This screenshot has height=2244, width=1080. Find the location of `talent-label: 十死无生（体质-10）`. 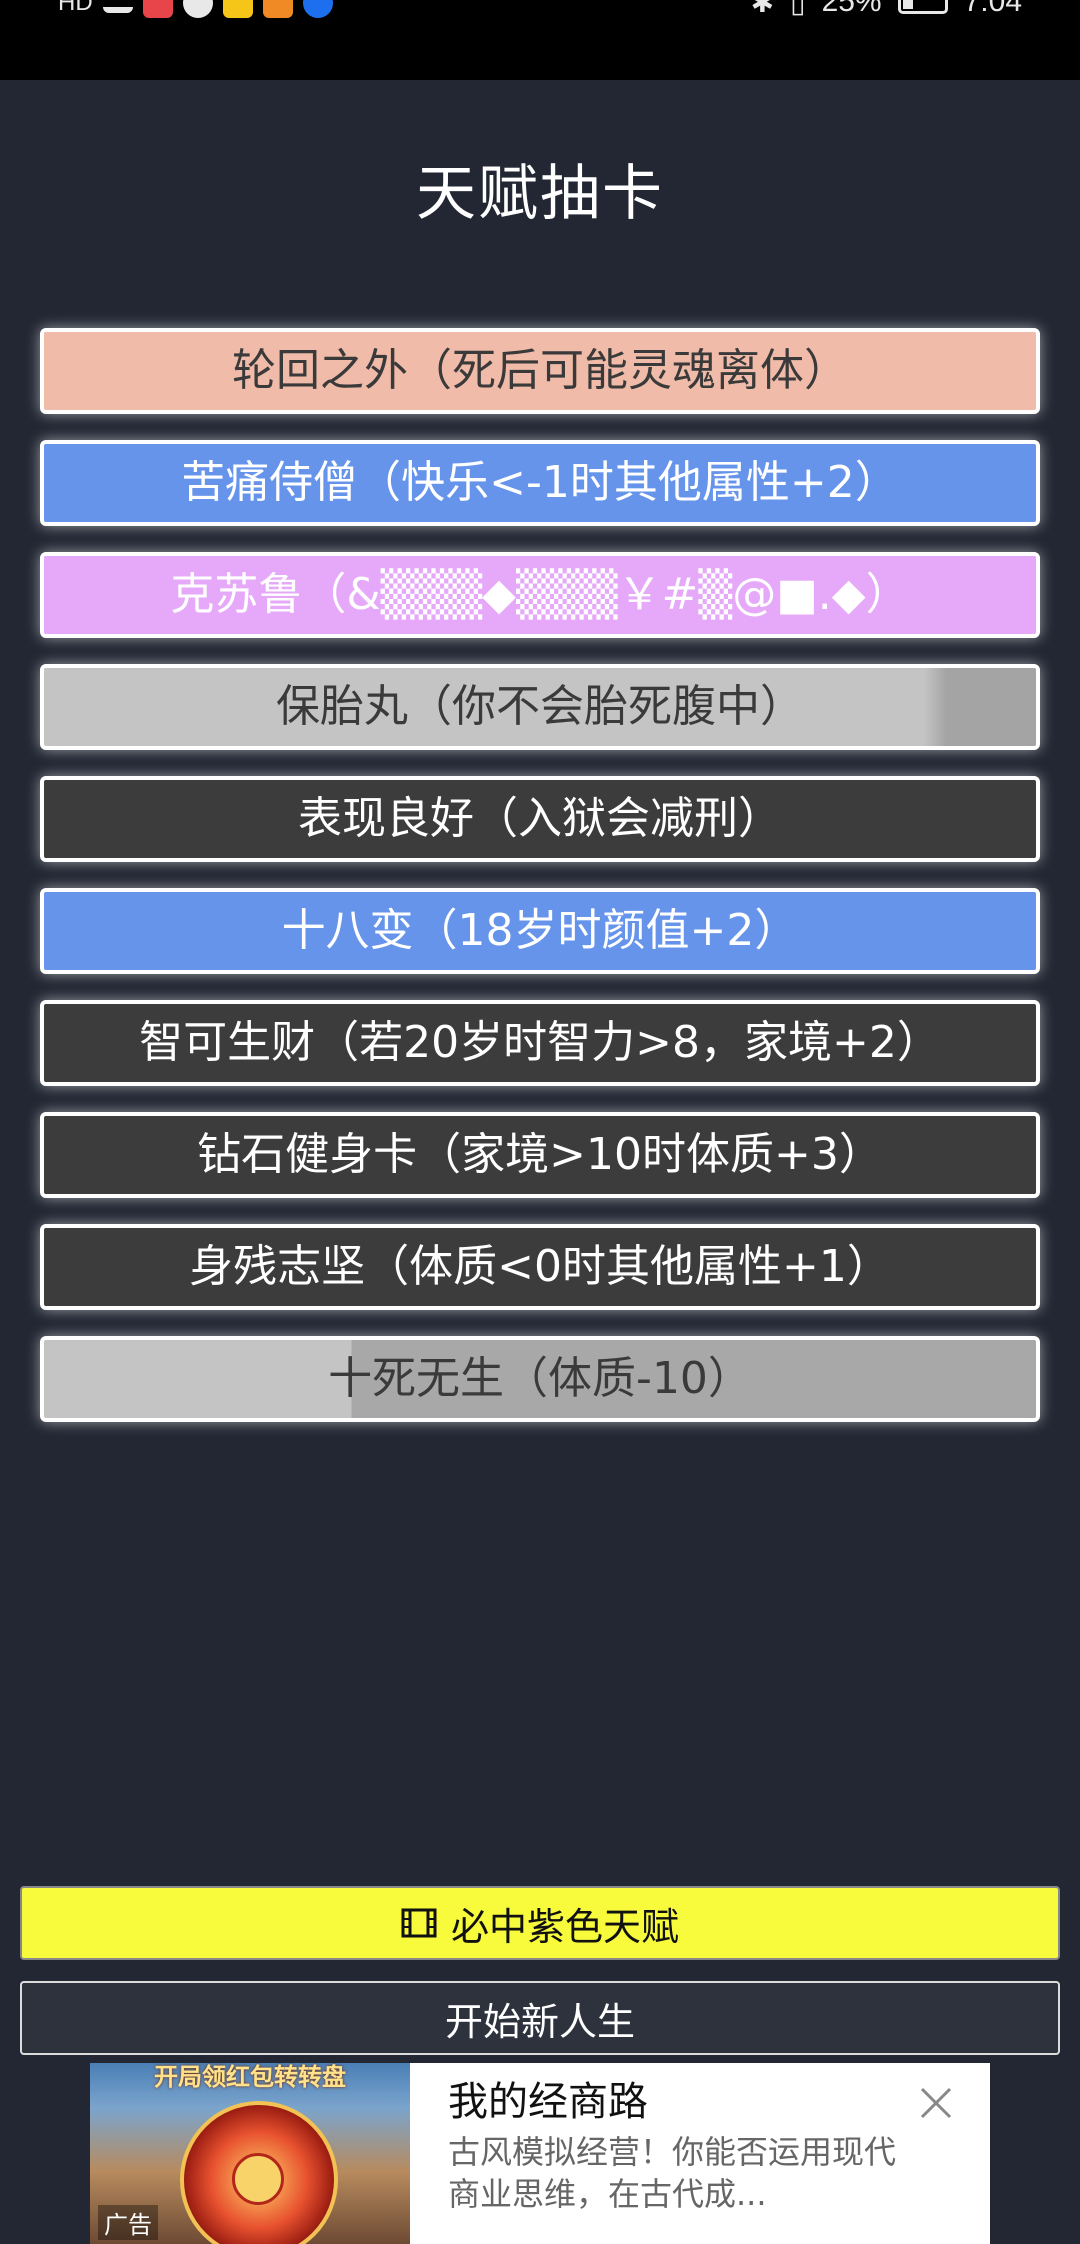

talent-label: 十死无生（体质-10） is located at coordinates (540, 1378).